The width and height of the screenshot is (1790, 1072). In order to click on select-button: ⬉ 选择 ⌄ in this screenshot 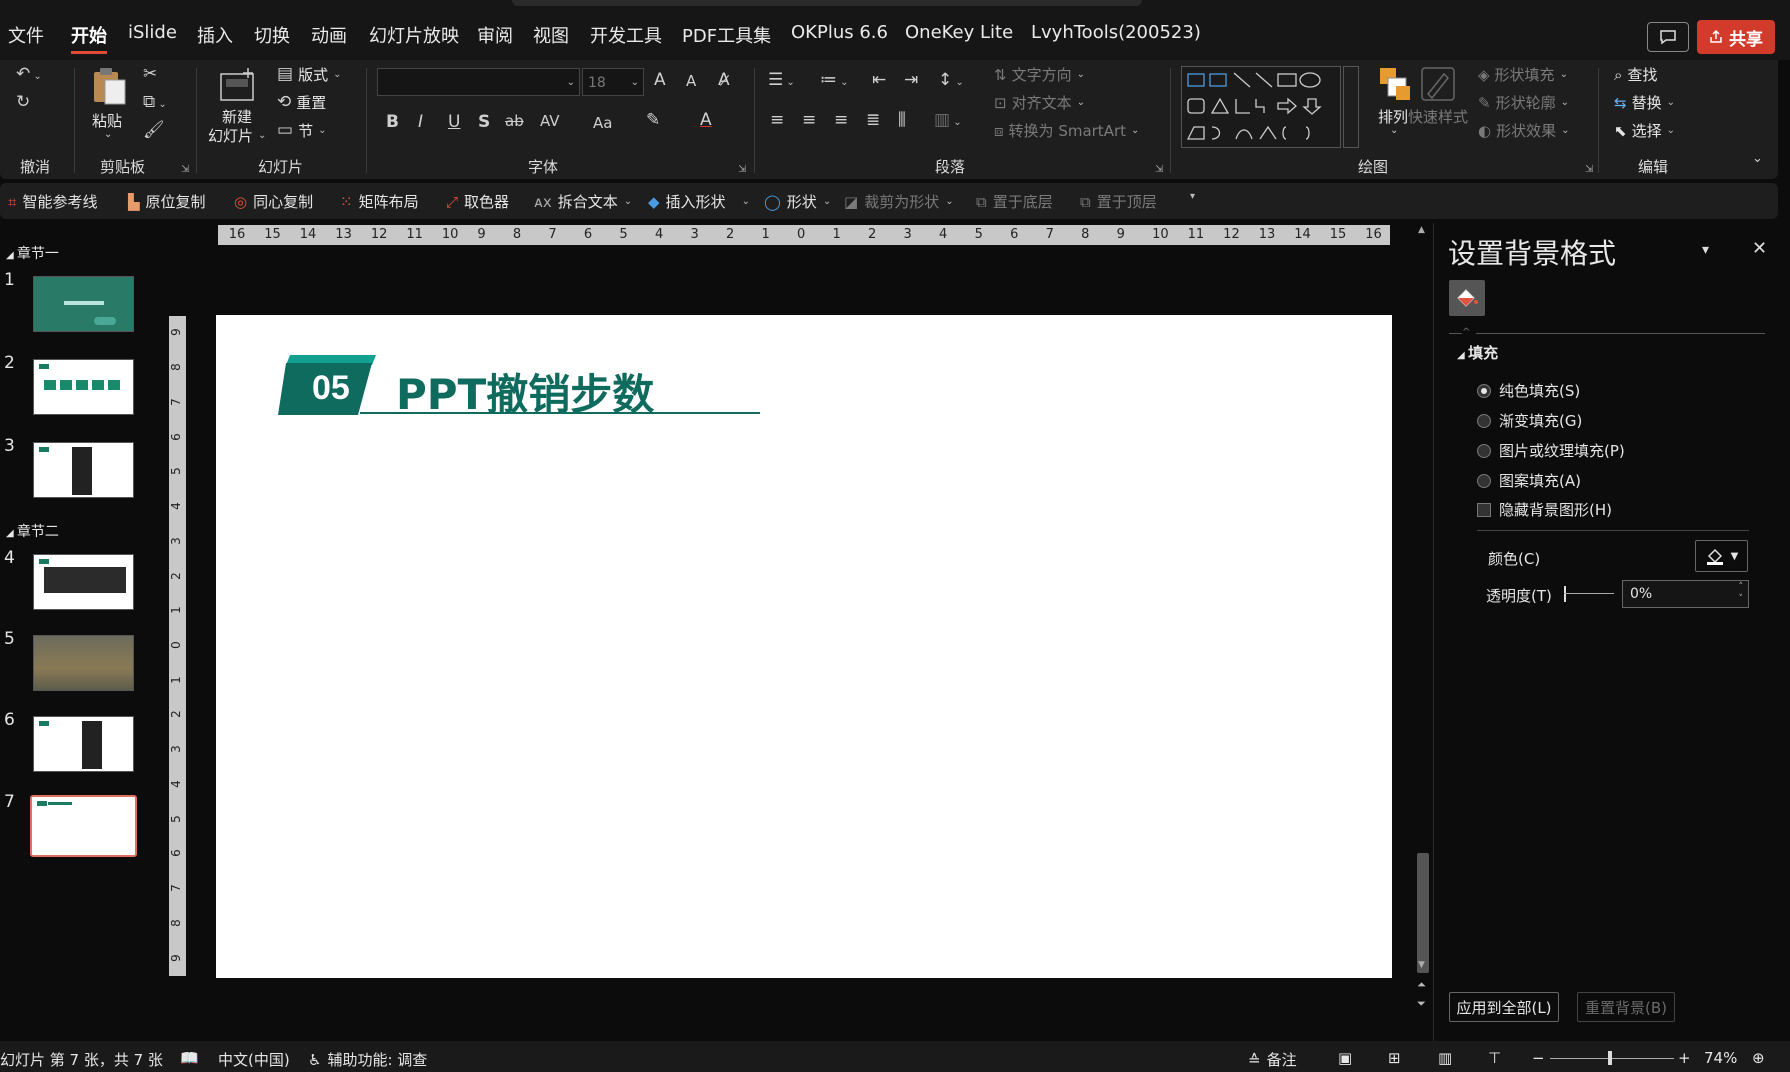, I will do `click(1644, 130)`.